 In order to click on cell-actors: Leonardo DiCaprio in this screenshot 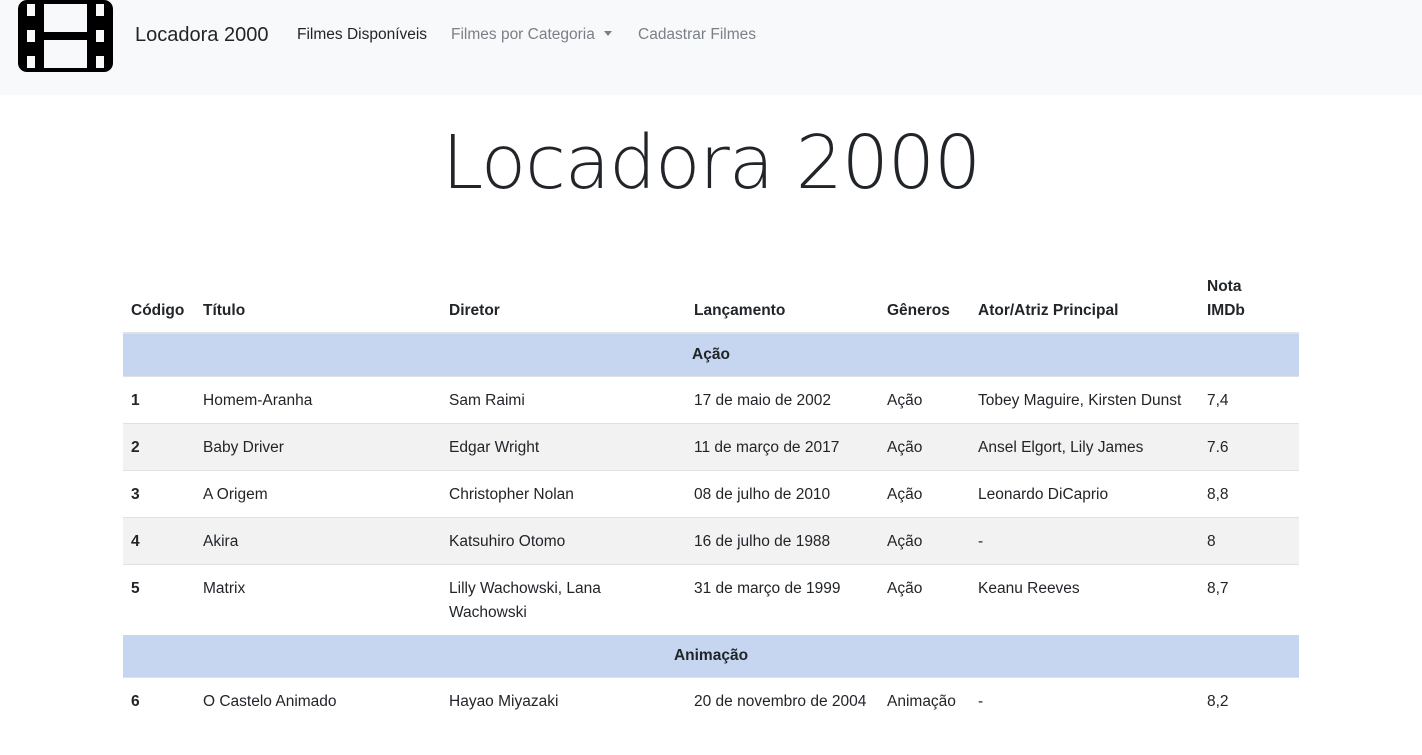, I will do `click(1084, 494)`.